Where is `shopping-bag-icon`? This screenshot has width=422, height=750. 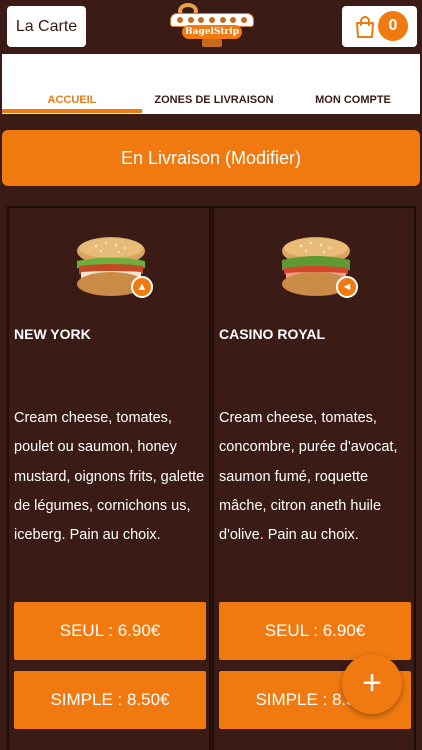
shopping-bag-icon is located at coordinates (365, 27).